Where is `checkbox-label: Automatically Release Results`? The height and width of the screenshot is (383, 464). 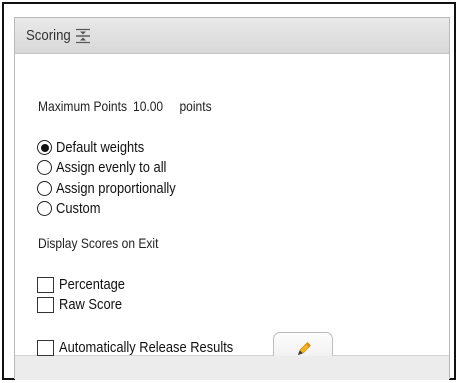
checkbox-label: Automatically Release Results is located at coordinates (146, 347).